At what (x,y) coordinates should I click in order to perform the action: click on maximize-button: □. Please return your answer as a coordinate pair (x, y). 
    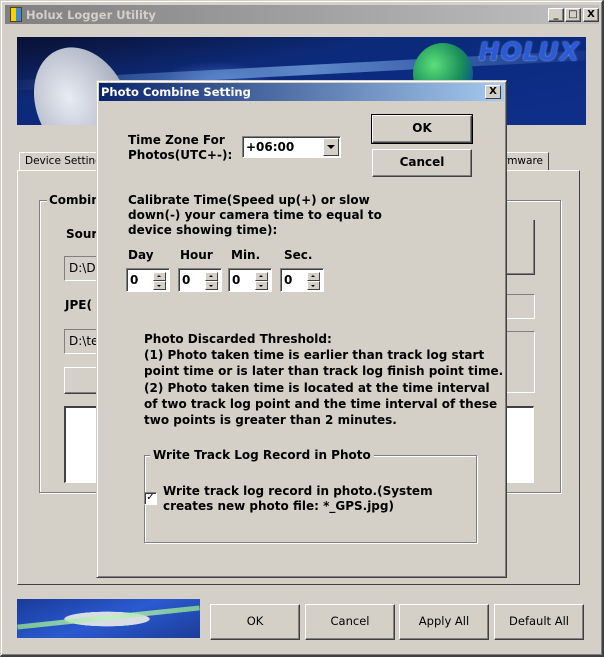
    Looking at the image, I should click on (573, 15).